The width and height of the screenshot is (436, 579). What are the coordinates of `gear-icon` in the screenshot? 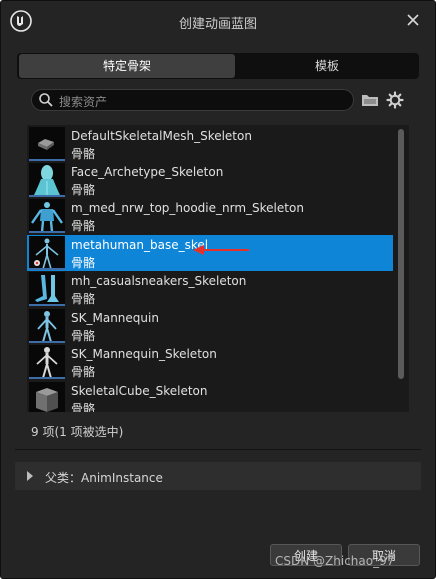 It's located at (395, 100).